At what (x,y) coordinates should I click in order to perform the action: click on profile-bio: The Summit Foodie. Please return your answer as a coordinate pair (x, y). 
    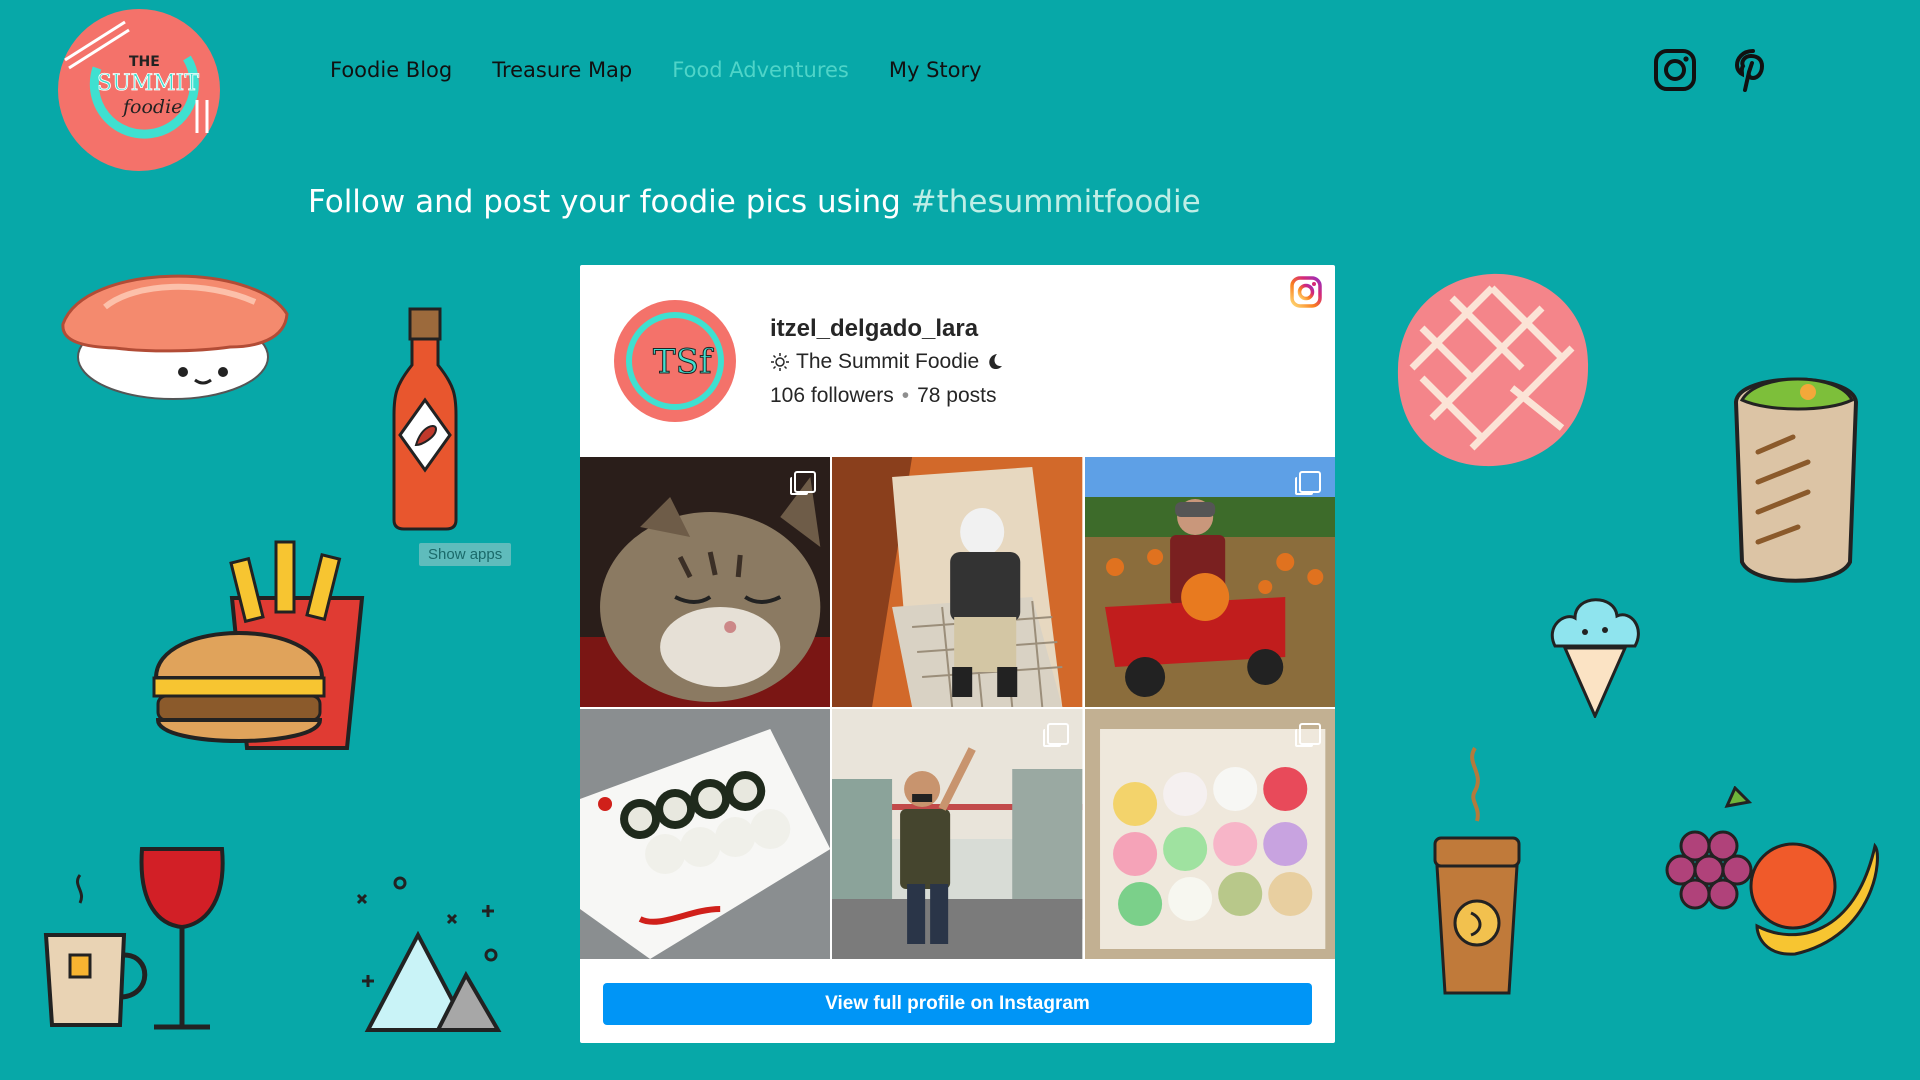
    Looking at the image, I should click on (886, 362).